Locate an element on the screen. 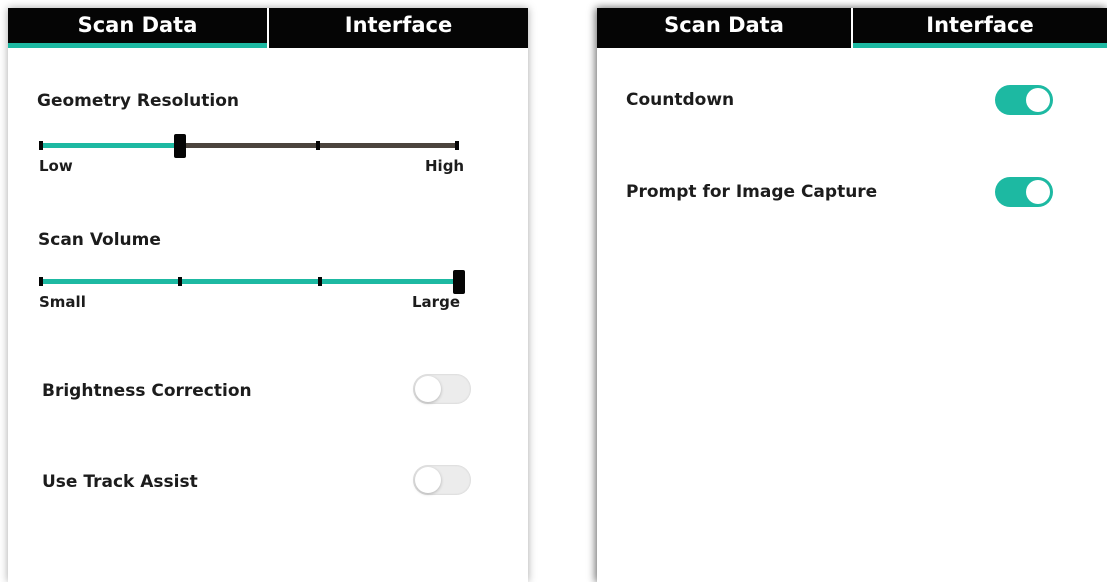  scan-volume-slider is located at coordinates (252, 282).